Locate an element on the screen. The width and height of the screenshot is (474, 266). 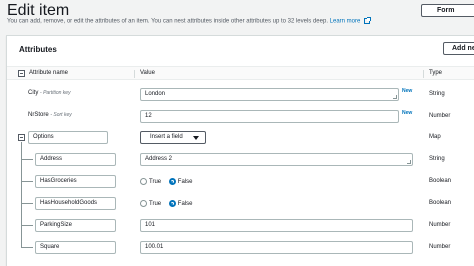
square-name-field: Square is located at coordinates (75, 247).